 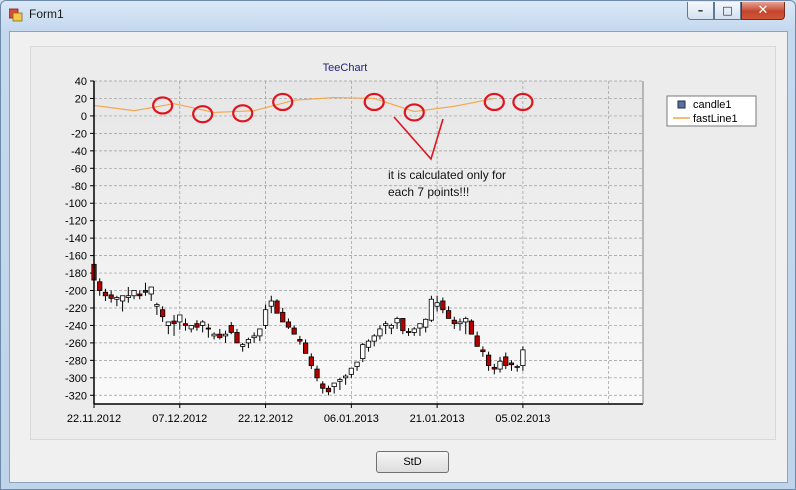 I want to click on legend: candle1 fastLine1, so click(x=711, y=111).